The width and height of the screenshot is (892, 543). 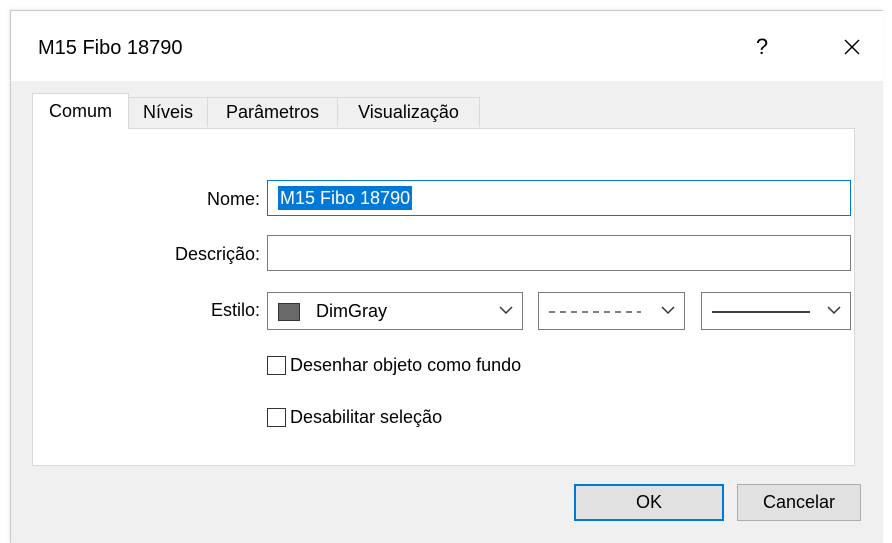 What do you see at coordinates (235, 310) in the screenshot?
I see `style-label: Estilo:` at bounding box center [235, 310].